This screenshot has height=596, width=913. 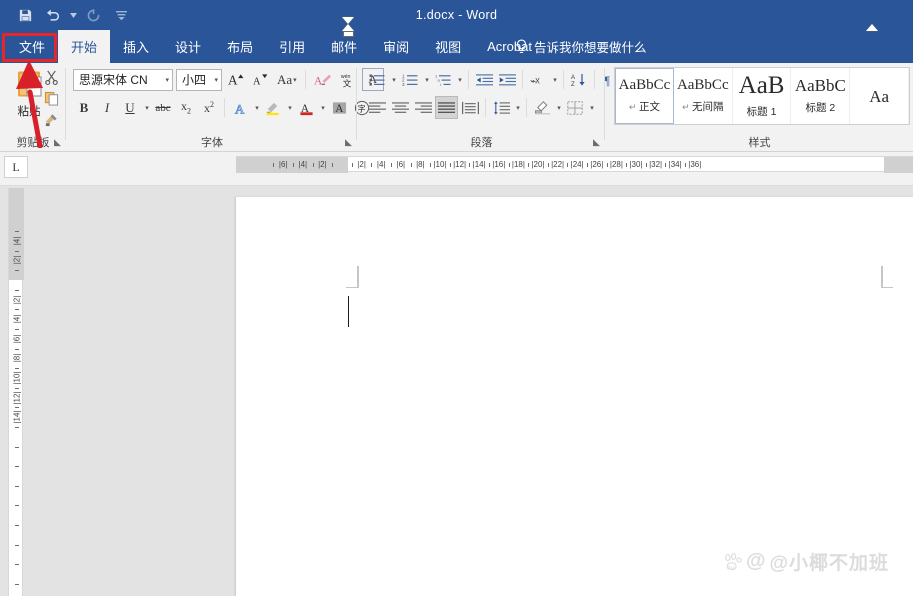 I want to click on style-item-heading2: AaBbC 标题 2, so click(x=821, y=96).